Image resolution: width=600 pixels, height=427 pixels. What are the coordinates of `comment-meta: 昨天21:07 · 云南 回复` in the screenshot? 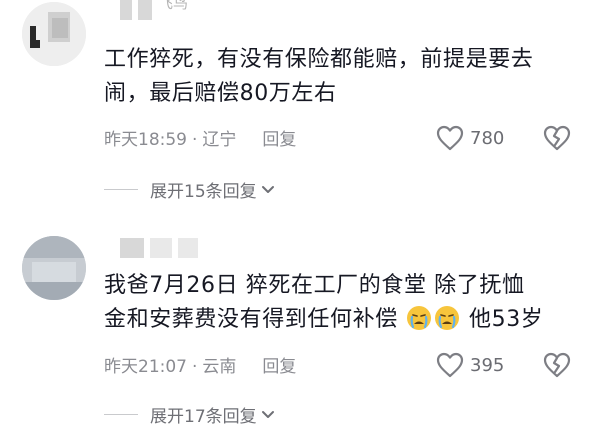 It's located at (200, 367).